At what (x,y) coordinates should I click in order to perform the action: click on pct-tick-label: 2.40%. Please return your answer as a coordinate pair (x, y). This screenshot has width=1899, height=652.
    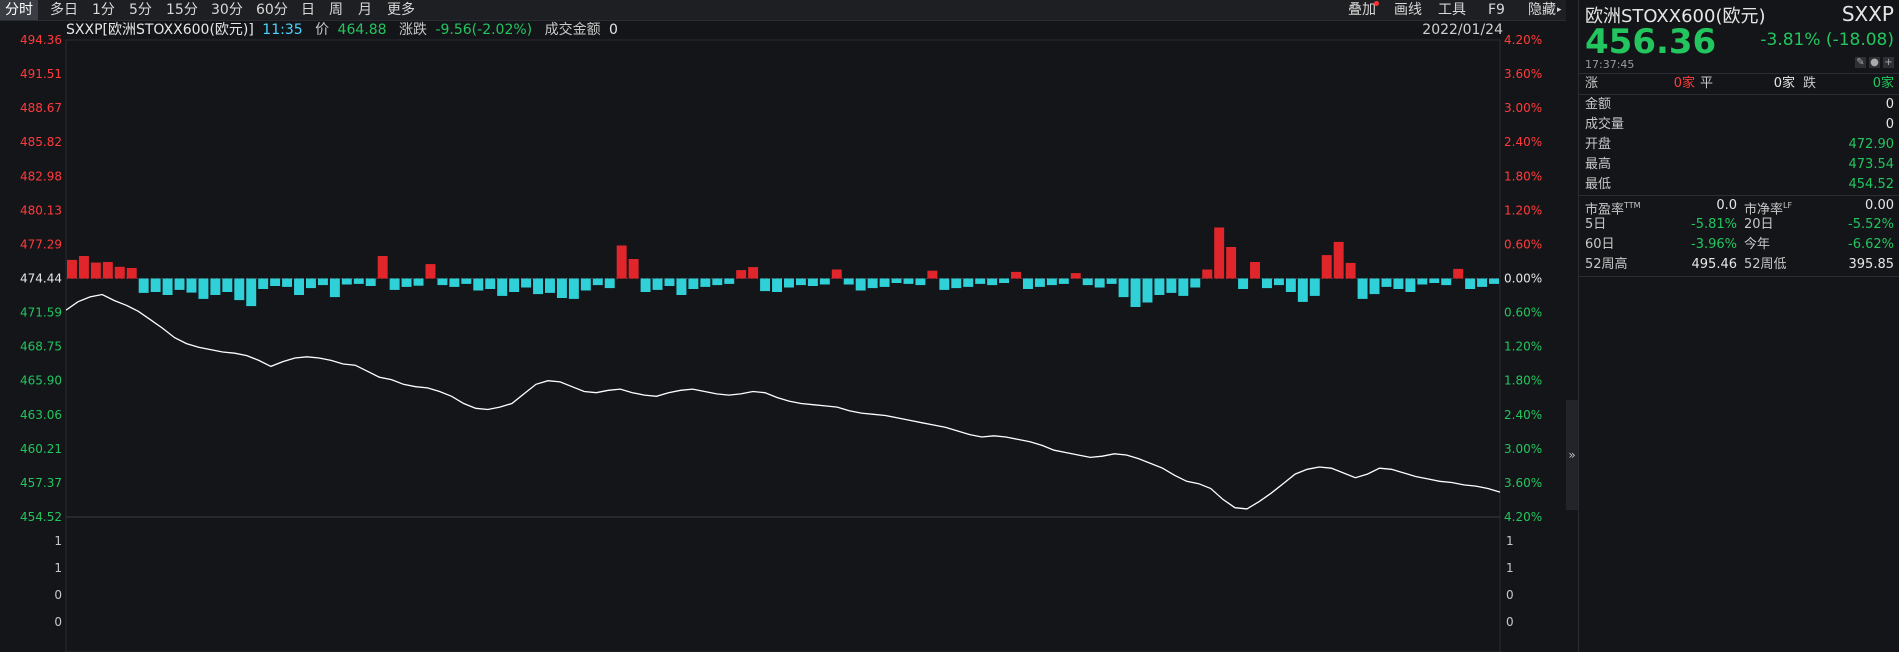
    Looking at the image, I should click on (1523, 415).